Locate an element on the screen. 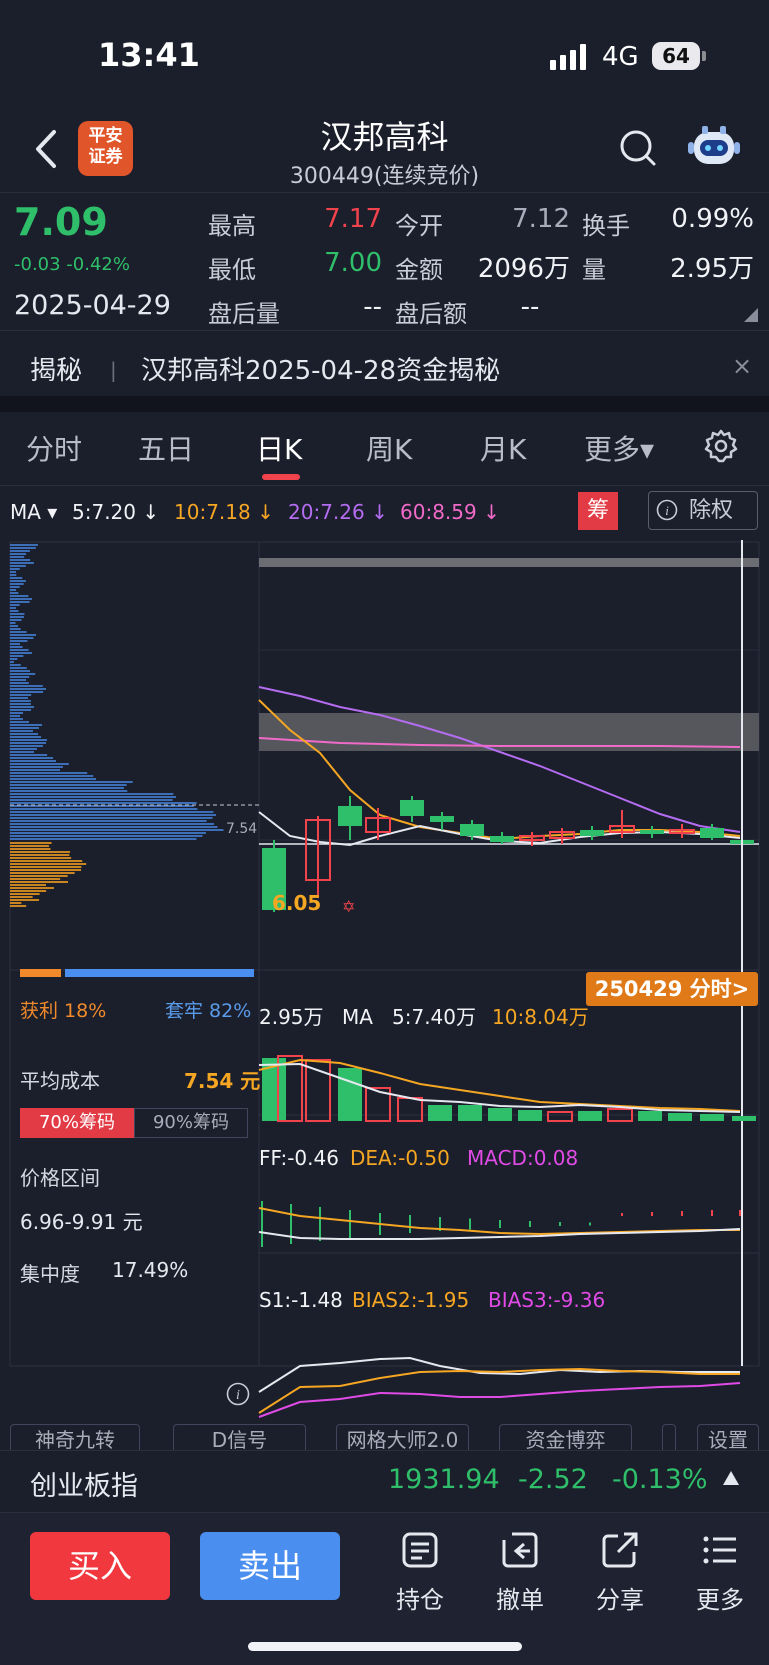  chip-distribution-button: 筹 is located at coordinates (598, 511).